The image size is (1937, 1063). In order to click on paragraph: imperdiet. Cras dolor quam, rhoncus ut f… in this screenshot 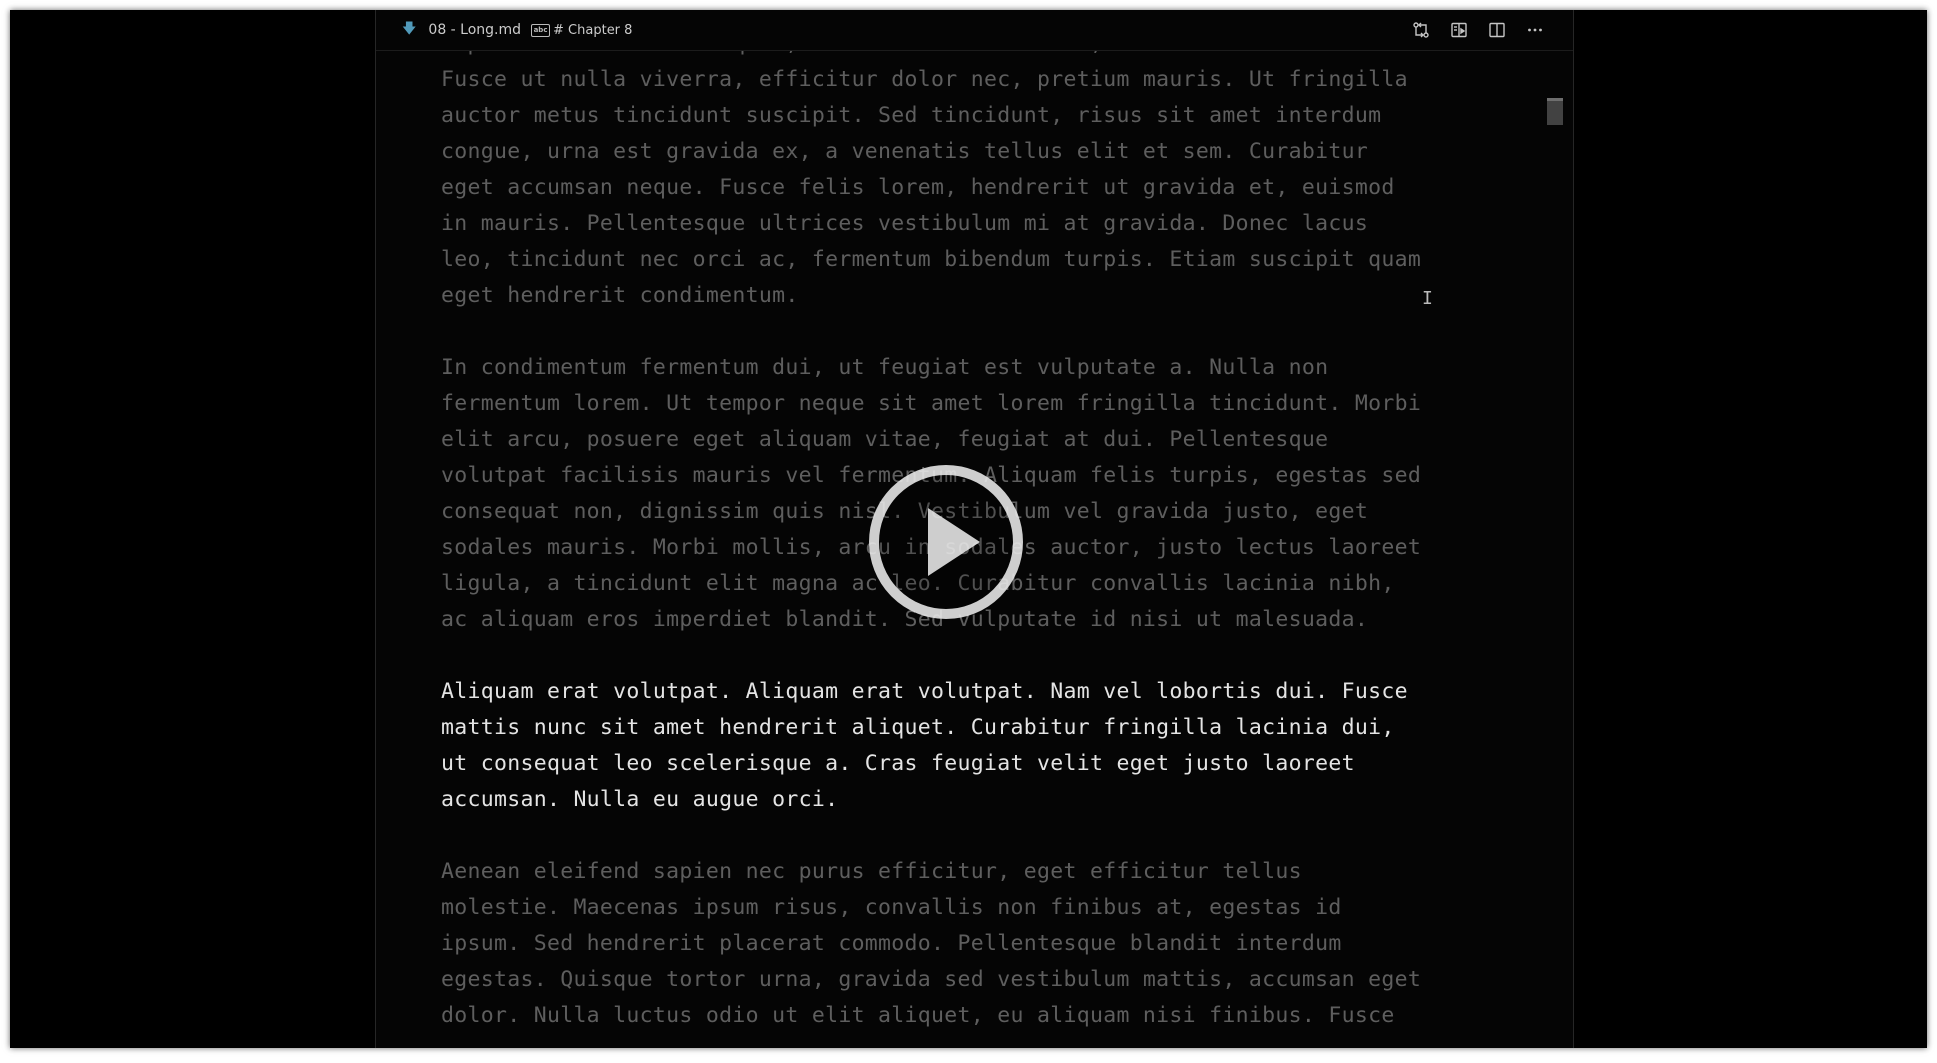, I will do `click(991, 182)`.